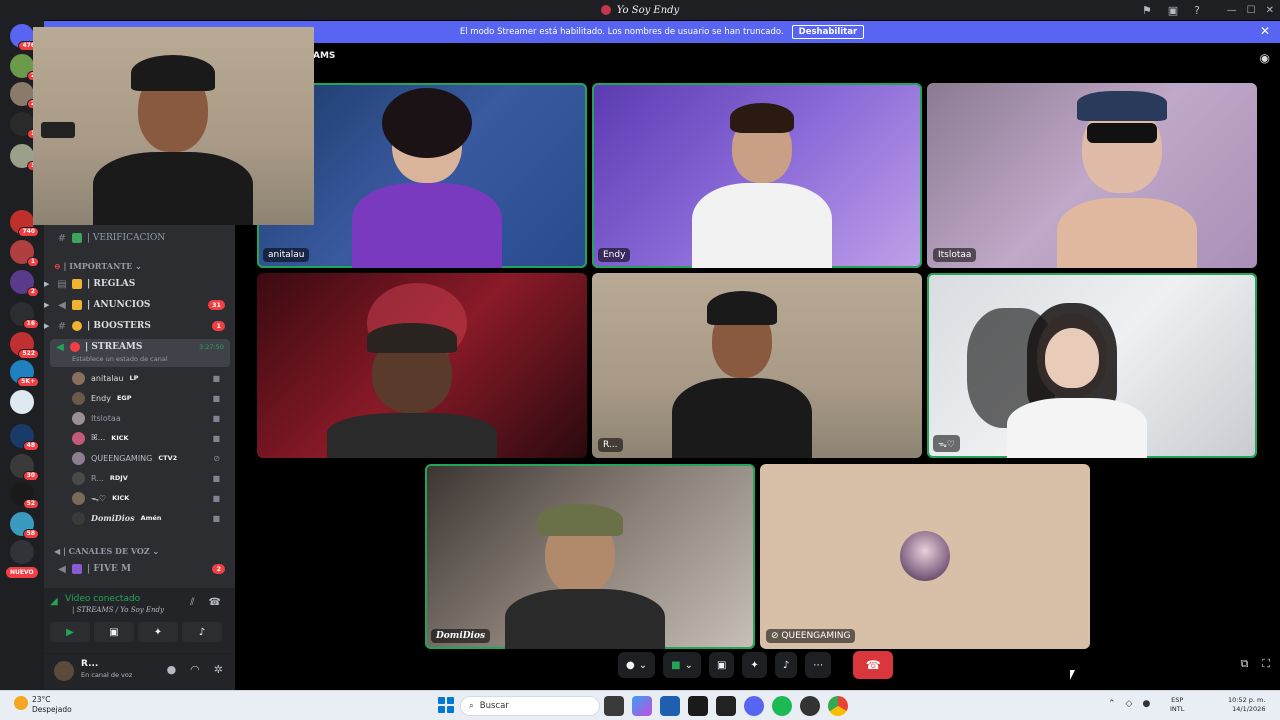 This screenshot has height=720, width=1280. I want to click on task-view-icon, so click(614, 706).